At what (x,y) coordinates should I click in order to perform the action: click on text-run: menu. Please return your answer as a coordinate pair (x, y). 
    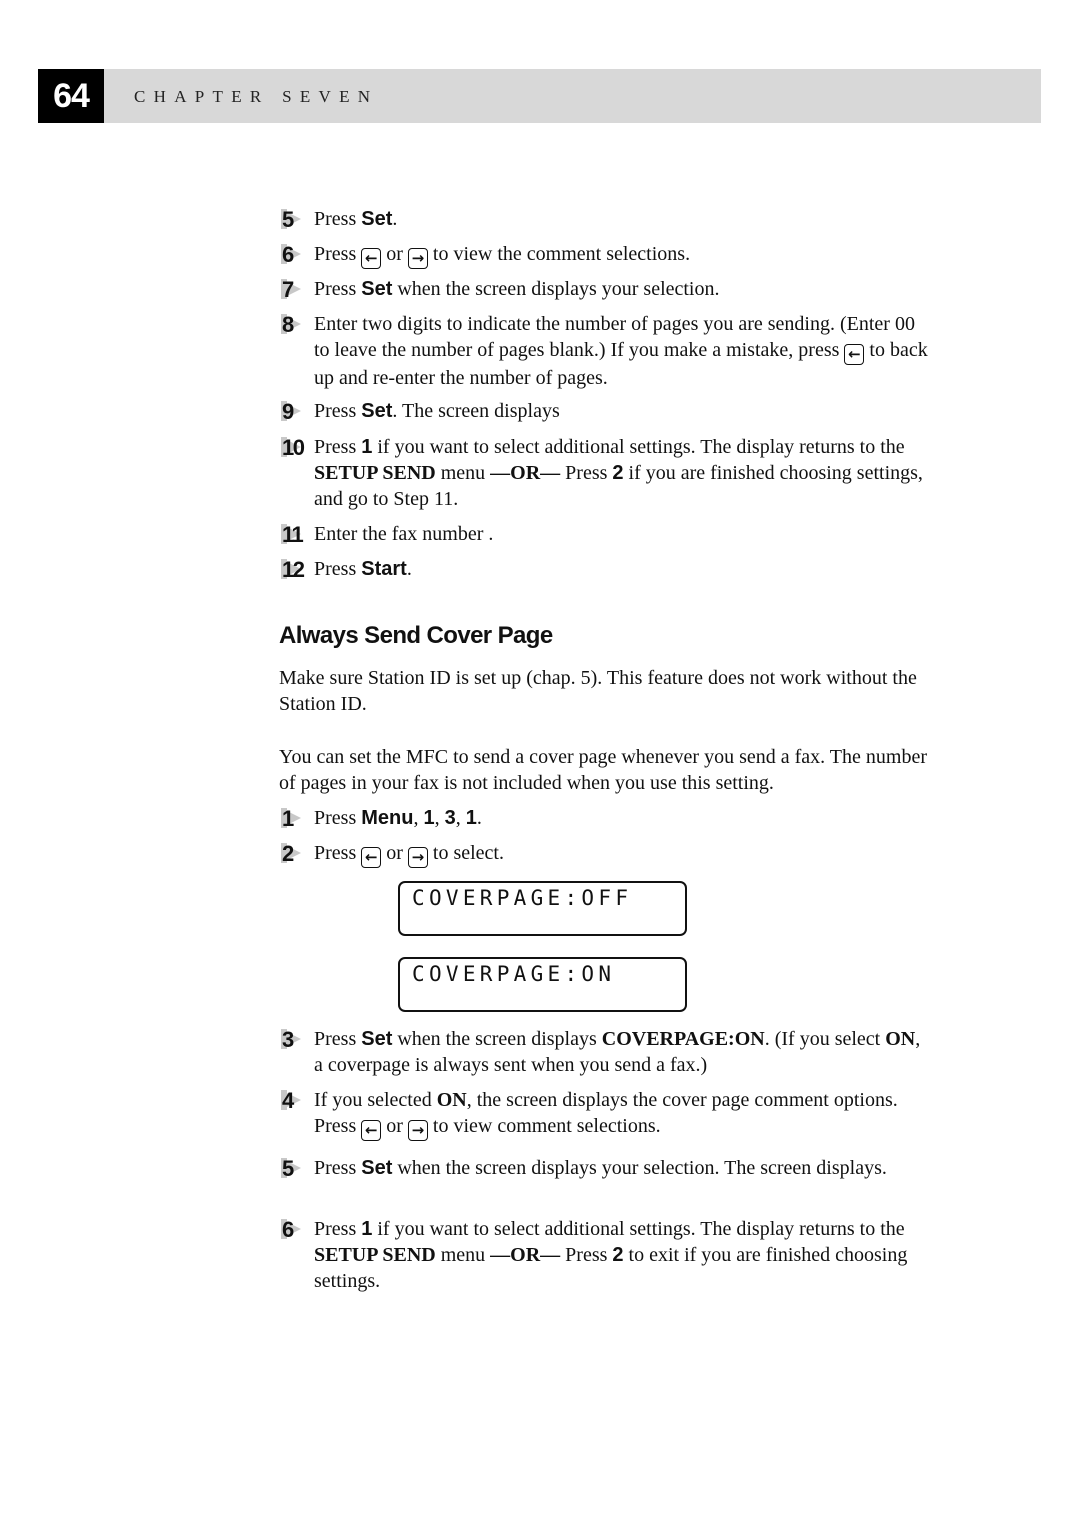
    Looking at the image, I should click on (463, 1255).